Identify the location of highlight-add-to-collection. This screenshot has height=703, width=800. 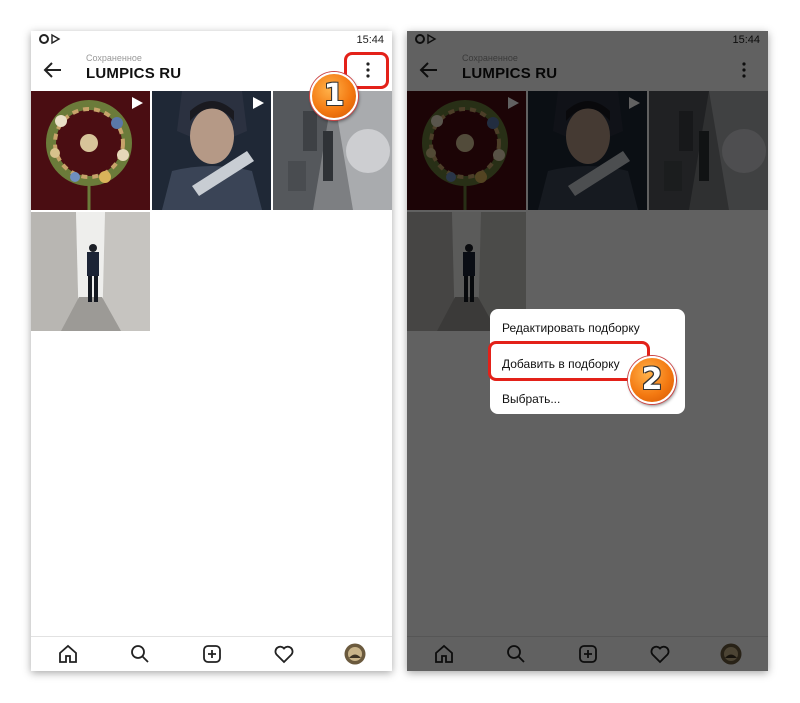
(569, 361).